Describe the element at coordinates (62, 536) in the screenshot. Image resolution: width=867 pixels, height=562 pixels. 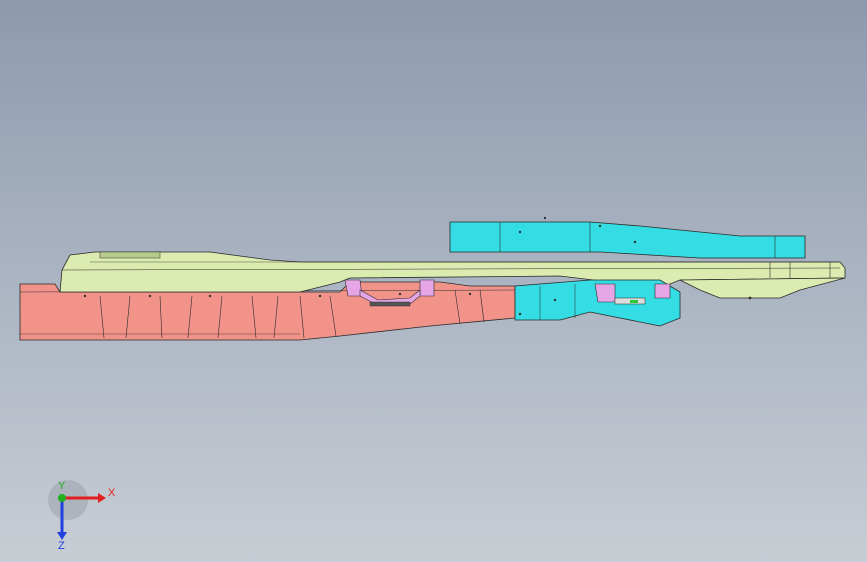
I see `z-axis-arrow-icon` at that location.